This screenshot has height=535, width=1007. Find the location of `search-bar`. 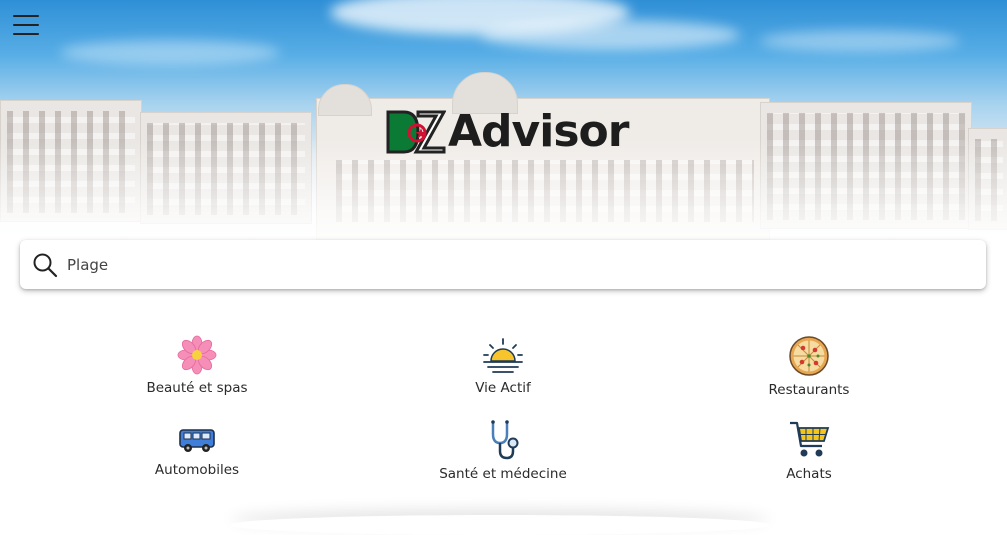

search-bar is located at coordinates (503, 264).